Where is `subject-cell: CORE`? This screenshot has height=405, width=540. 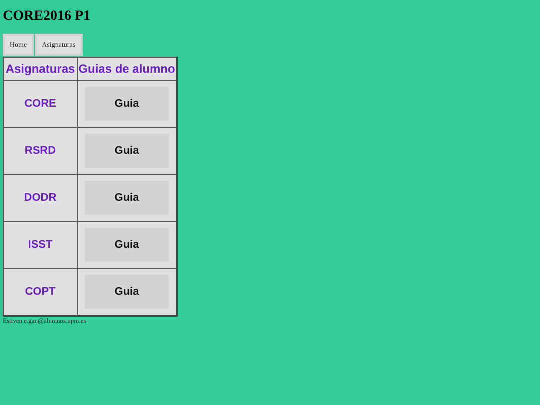
subject-cell: CORE is located at coordinates (41, 104).